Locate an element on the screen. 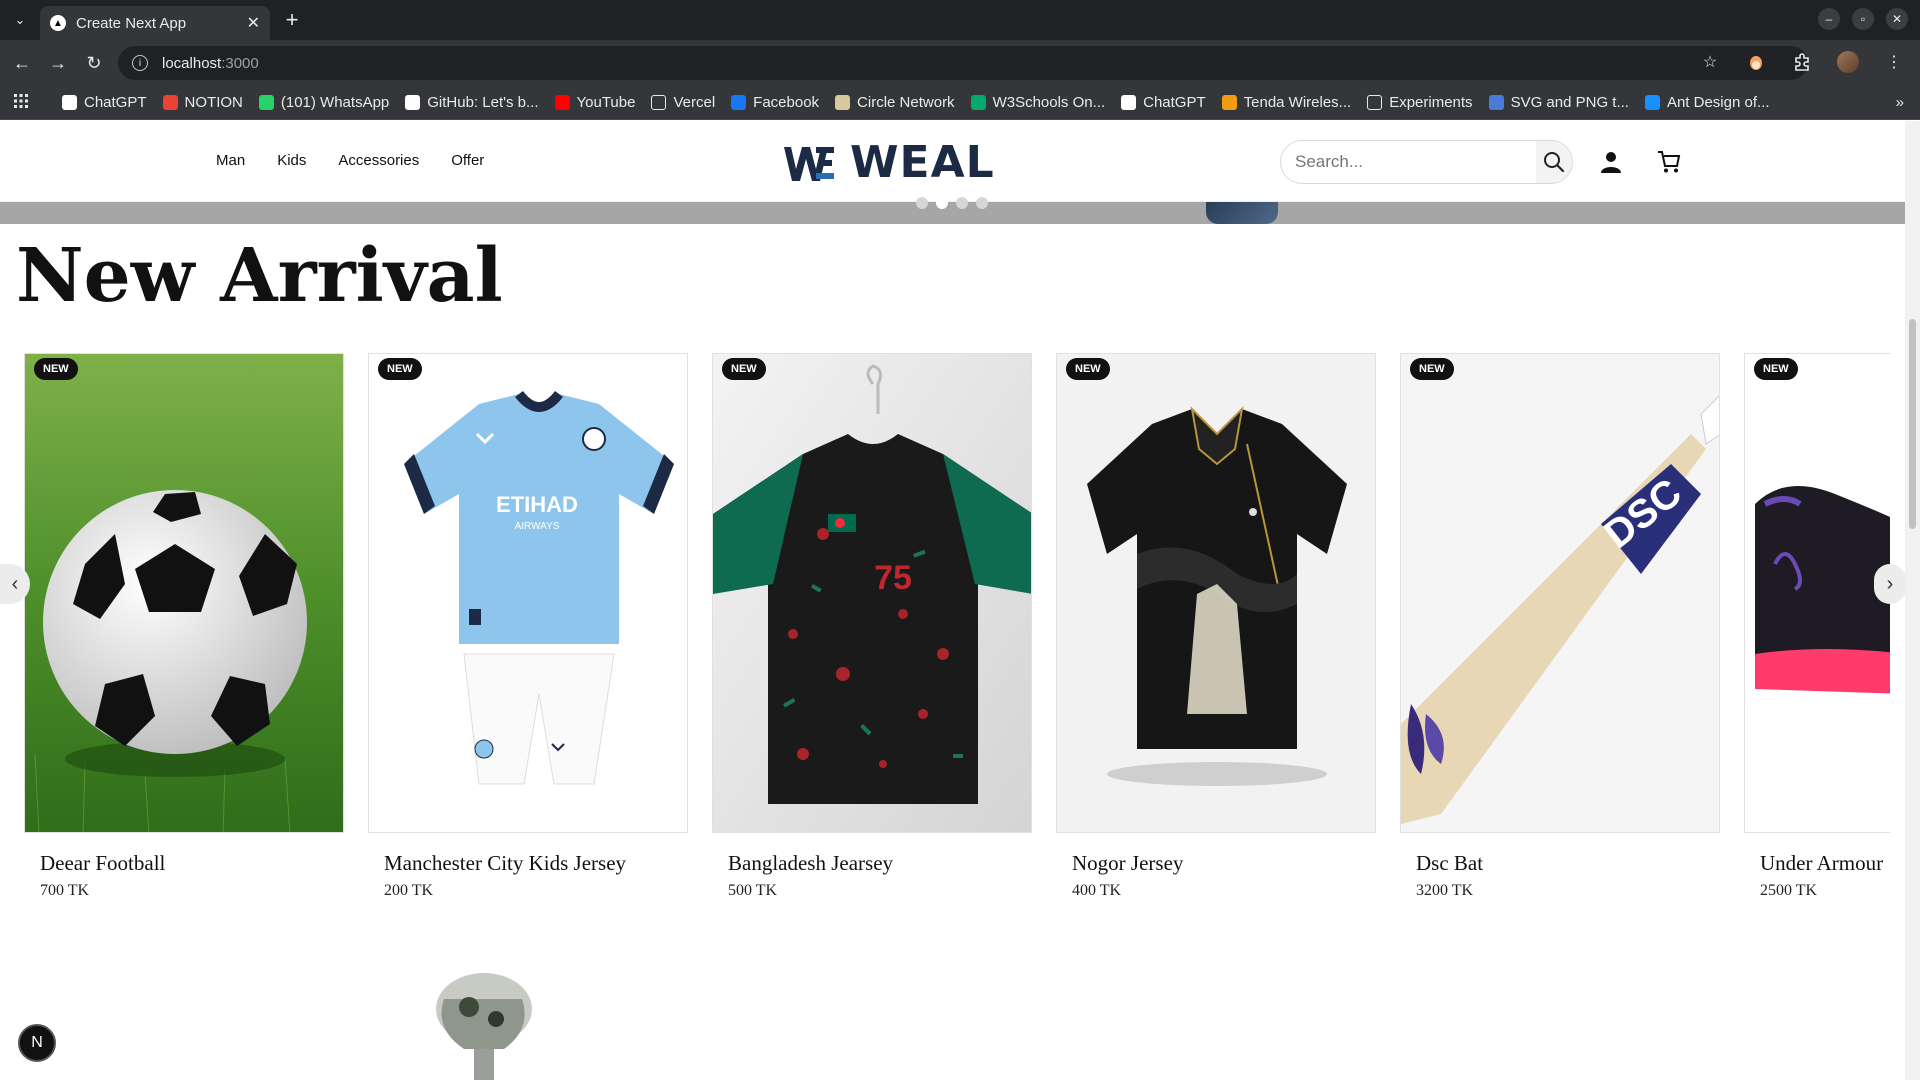 The width and height of the screenshot is (1920, 1080). tenda-icon is located at coordinates (1229, 102).